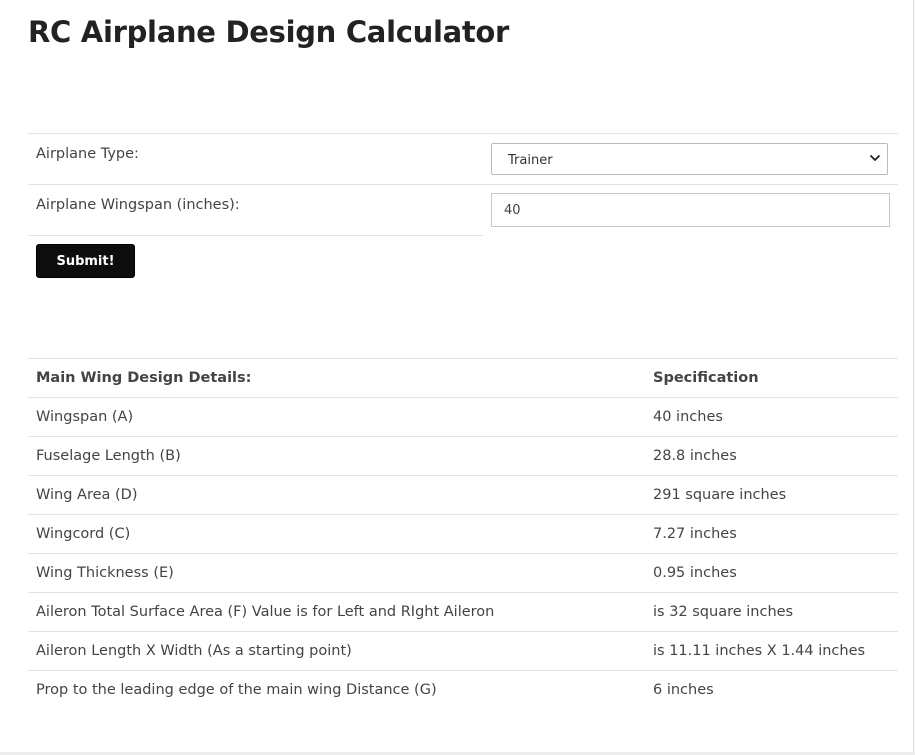 The height and width of the screenshot is (755, 915). I want to click on page-title: RC Airplane Design Calculator, so click(269, 32).